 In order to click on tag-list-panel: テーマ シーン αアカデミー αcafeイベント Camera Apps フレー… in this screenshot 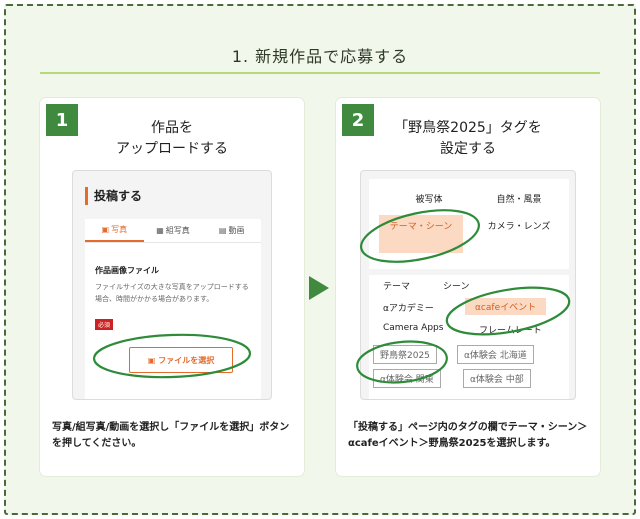, I will do `click(469, 337)`.